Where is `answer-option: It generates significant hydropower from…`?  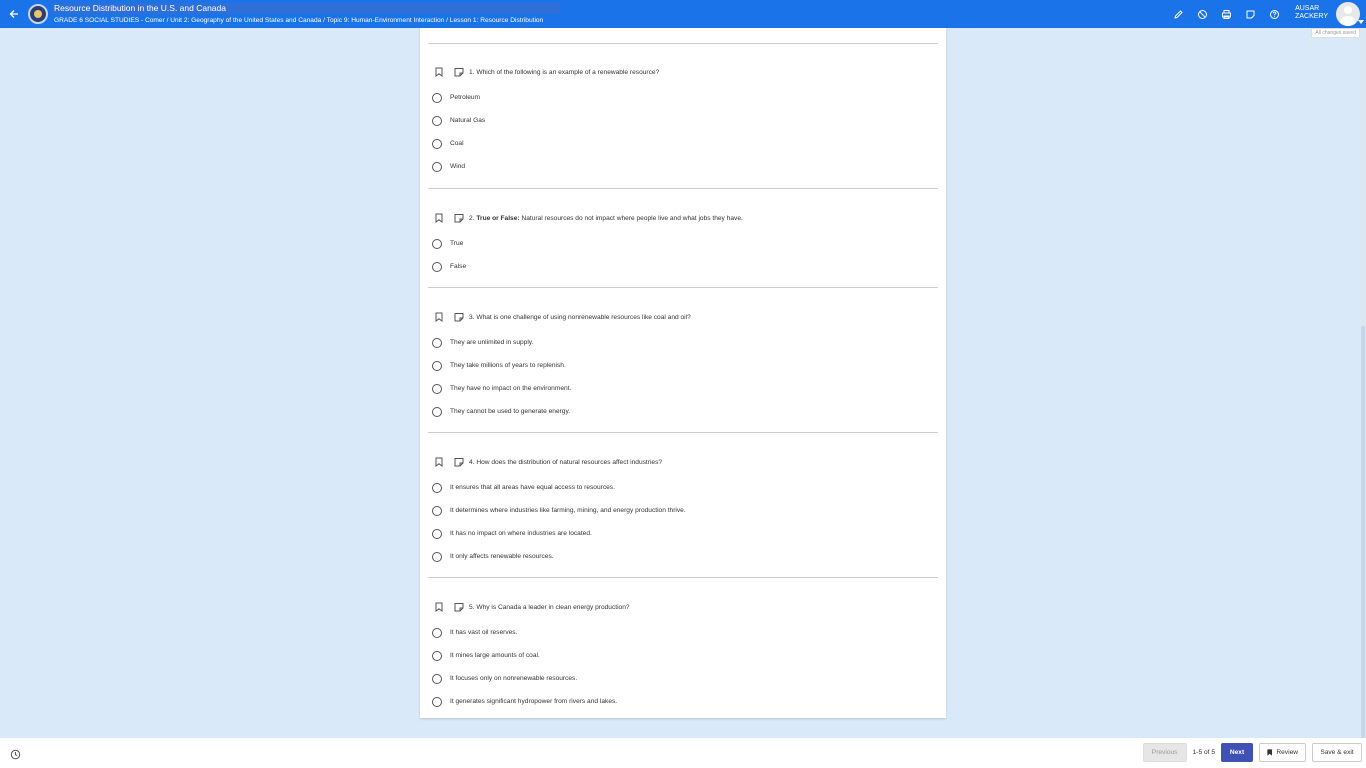 answer-option: It generates significant hydropower from… is located at coordinates (685, 701).